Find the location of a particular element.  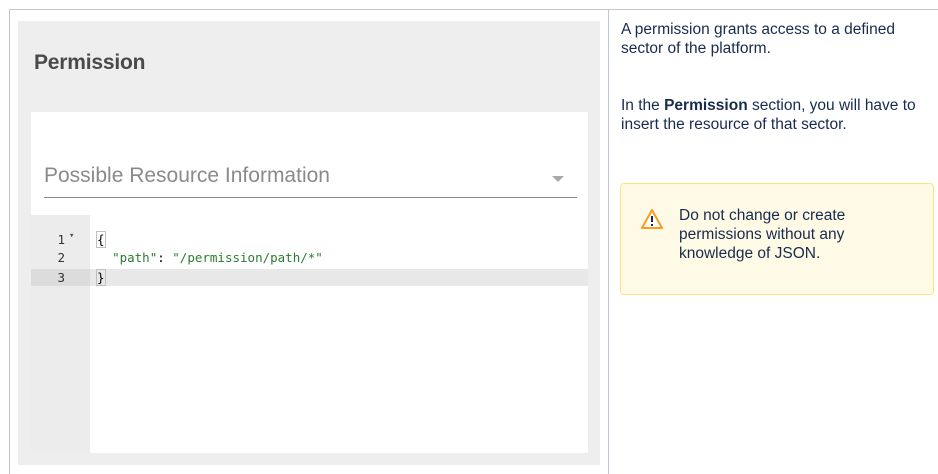

panel-title: Permission is located at coordinates (90, 62).